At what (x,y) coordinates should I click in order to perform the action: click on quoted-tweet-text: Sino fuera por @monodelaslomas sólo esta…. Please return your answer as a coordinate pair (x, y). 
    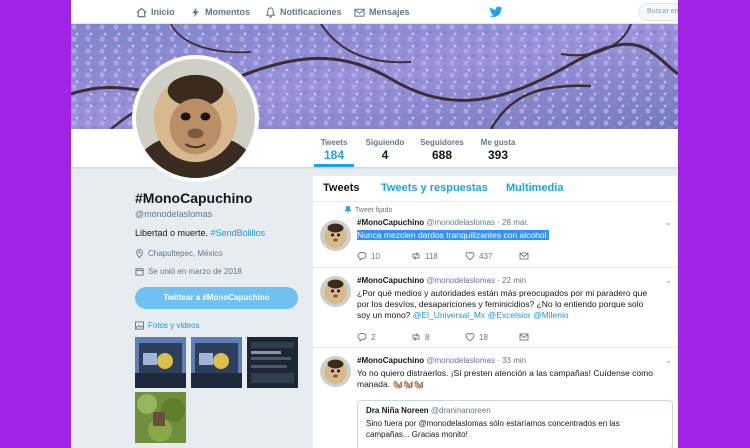
    Looking at the image, I should click on (493, 429).